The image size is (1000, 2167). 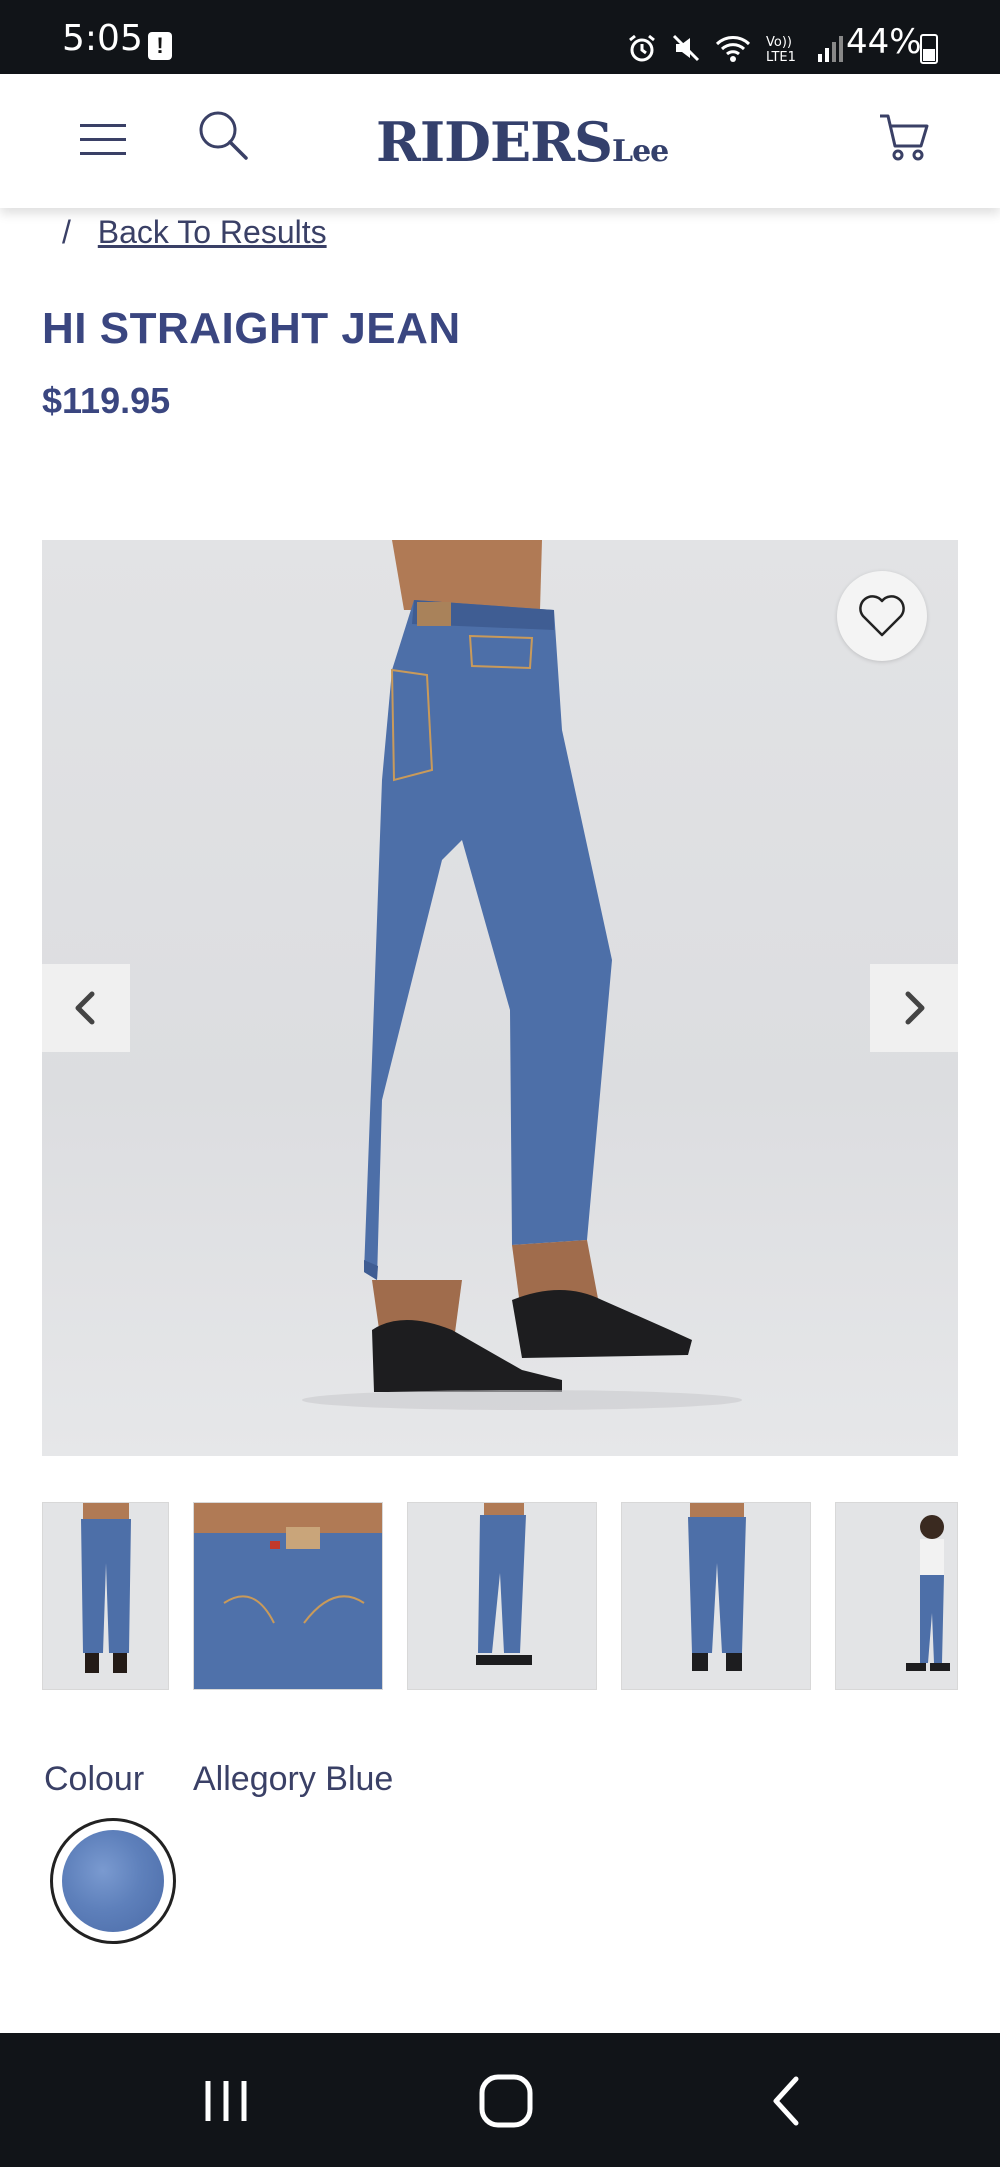 What do you see at coordinates (830, 49) in the screenshot?
I see `signal-icon` at bounding box center [830, 49].